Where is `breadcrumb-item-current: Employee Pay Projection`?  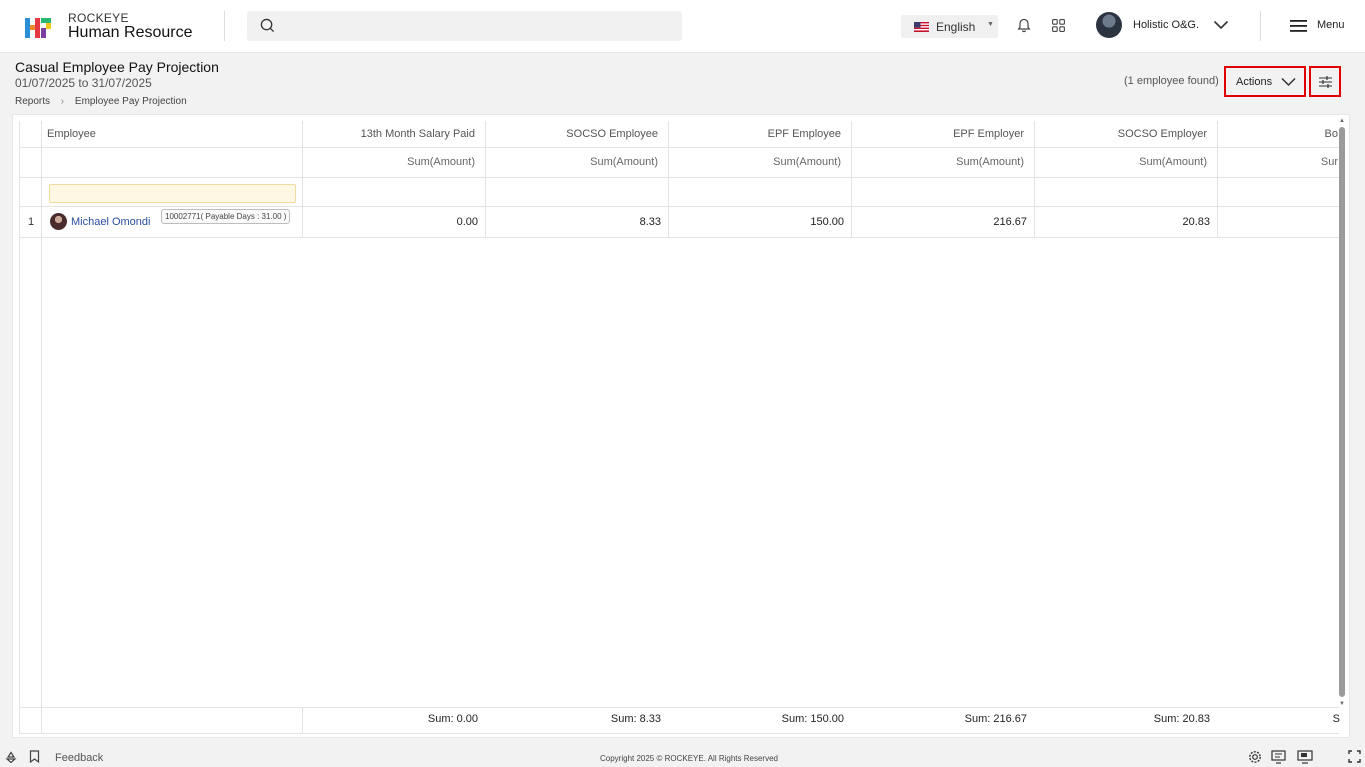 breadcrumb-item-current: Employee Pay Projection is located at coordinates (130, 101).